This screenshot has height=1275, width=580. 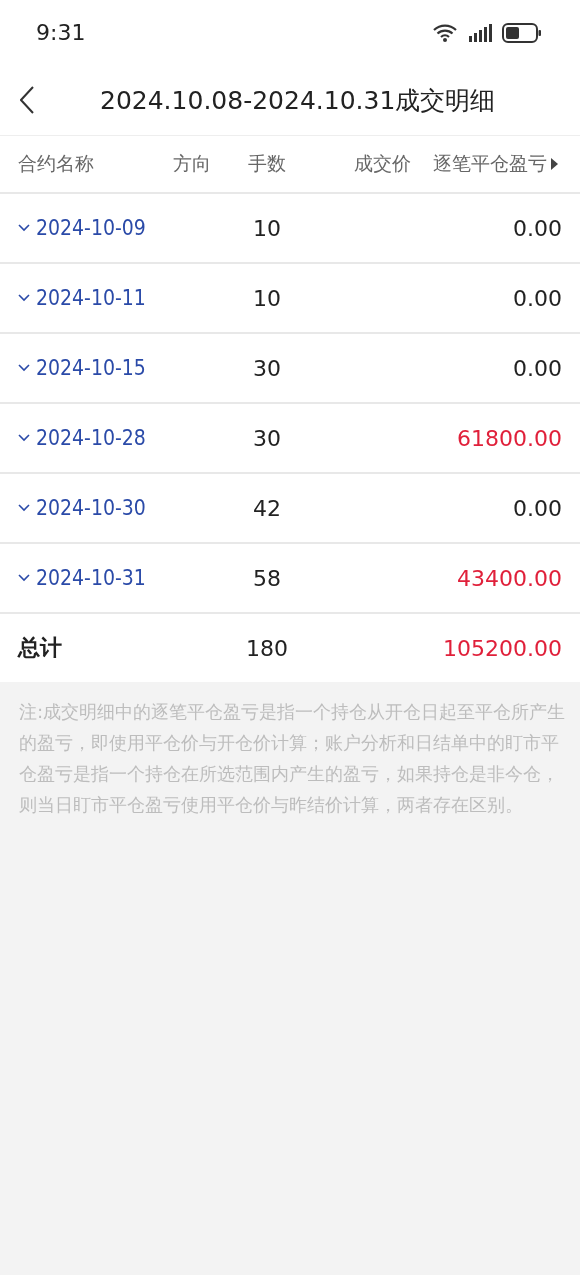 I want to click on back-icon, so click(x=27, y=100).